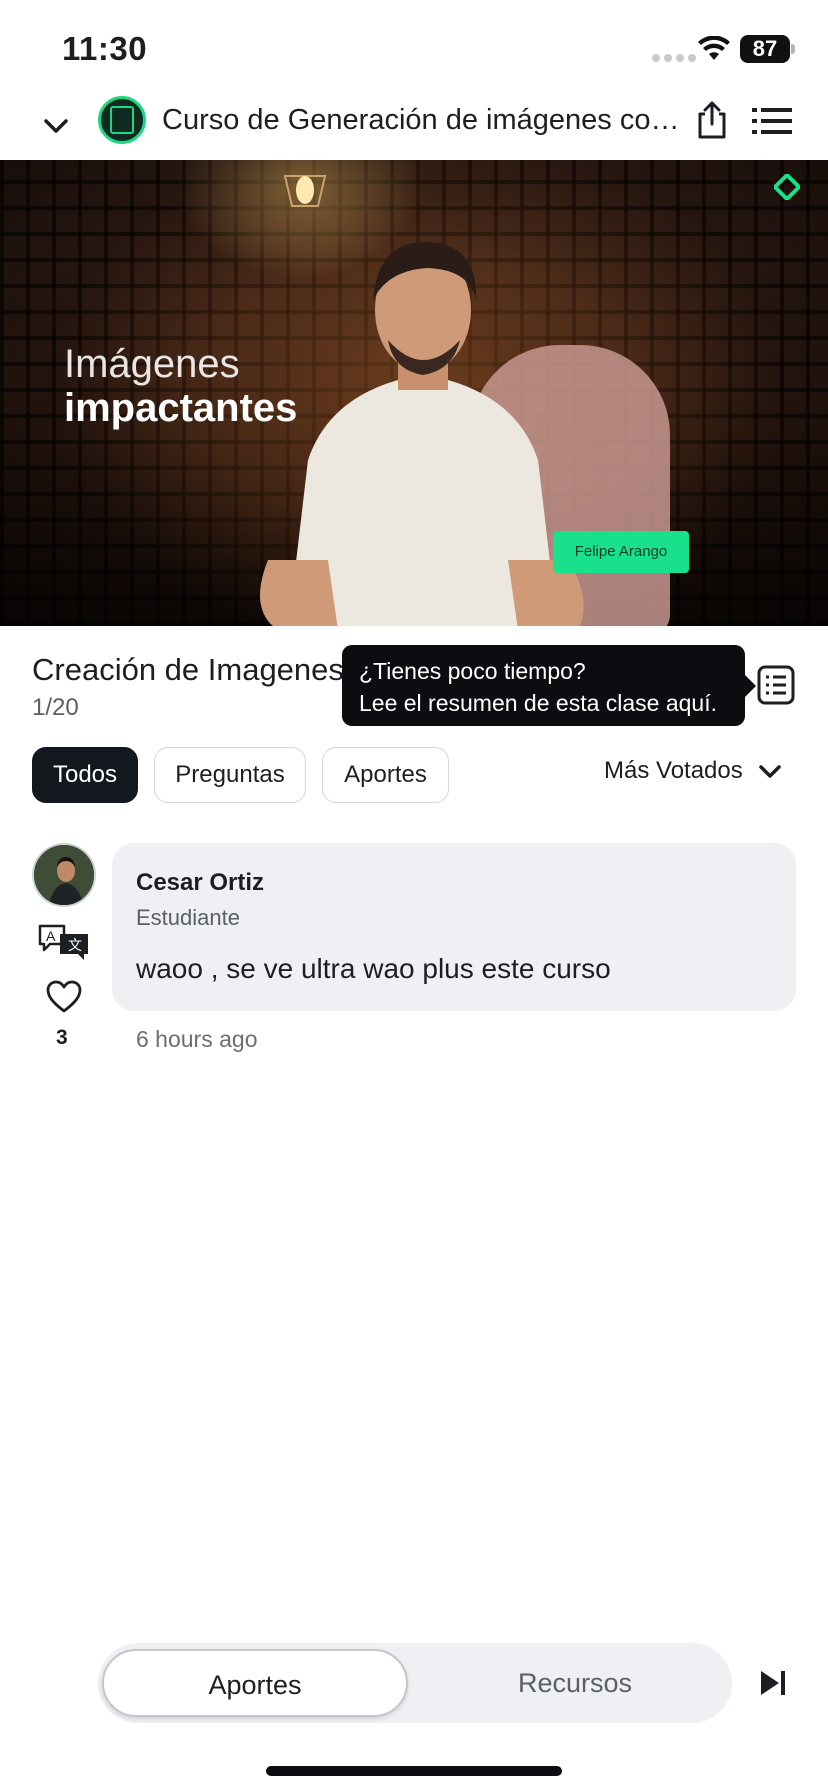 The width and height of the screenshot is (828, 1792). What do you see at coordinates (415, 1683) in the screenshot?
I see `bottom-segmented-control: Aportes Recursos` at bounding box center [415, 1683].